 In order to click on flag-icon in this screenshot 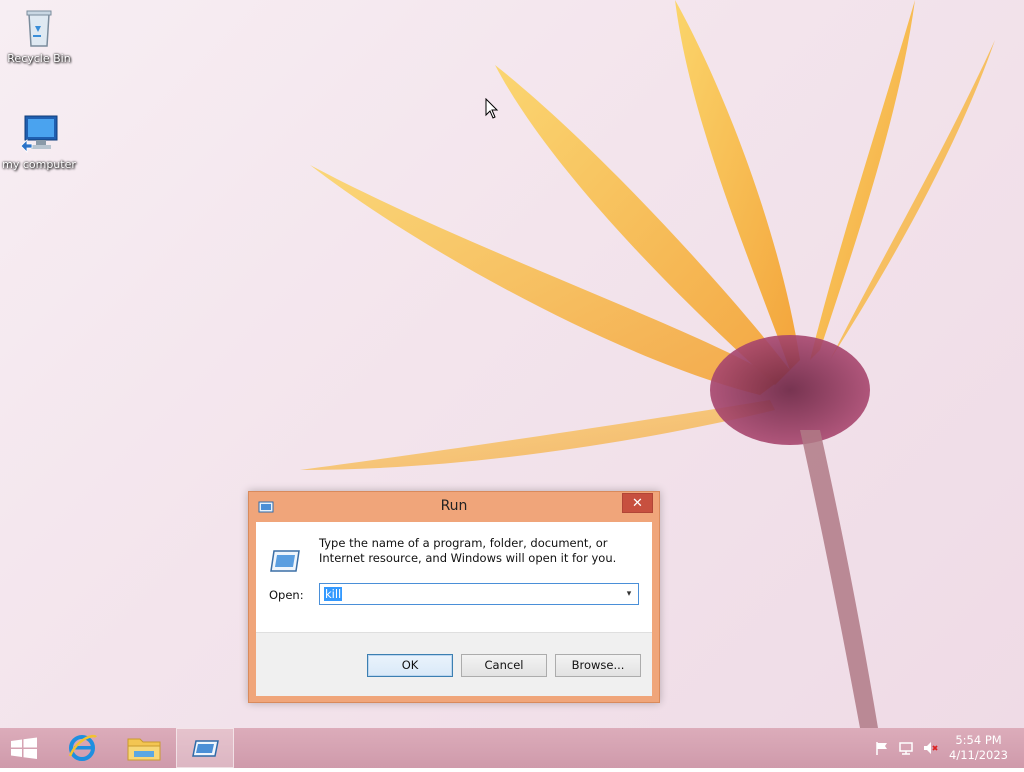, I will do `click(882, 748)`.